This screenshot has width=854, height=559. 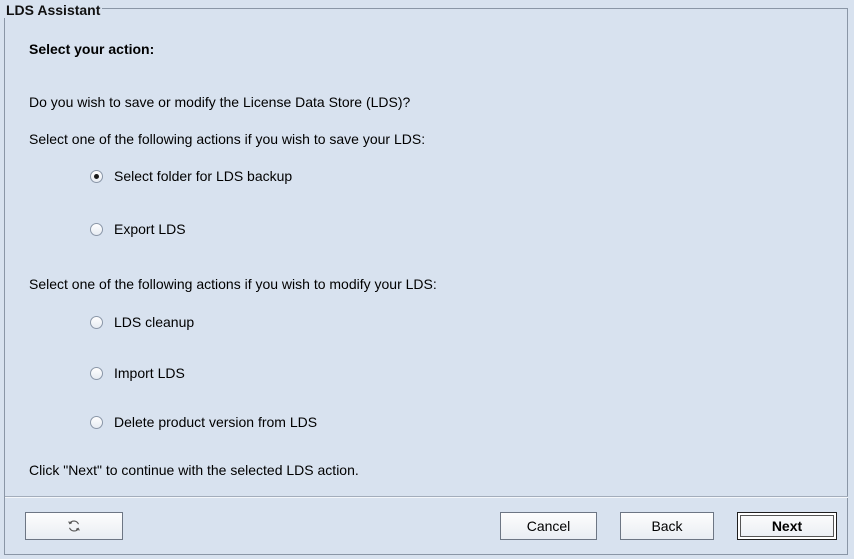 I want to click on radio-label: Import LDS, so click(x=149, y=373).